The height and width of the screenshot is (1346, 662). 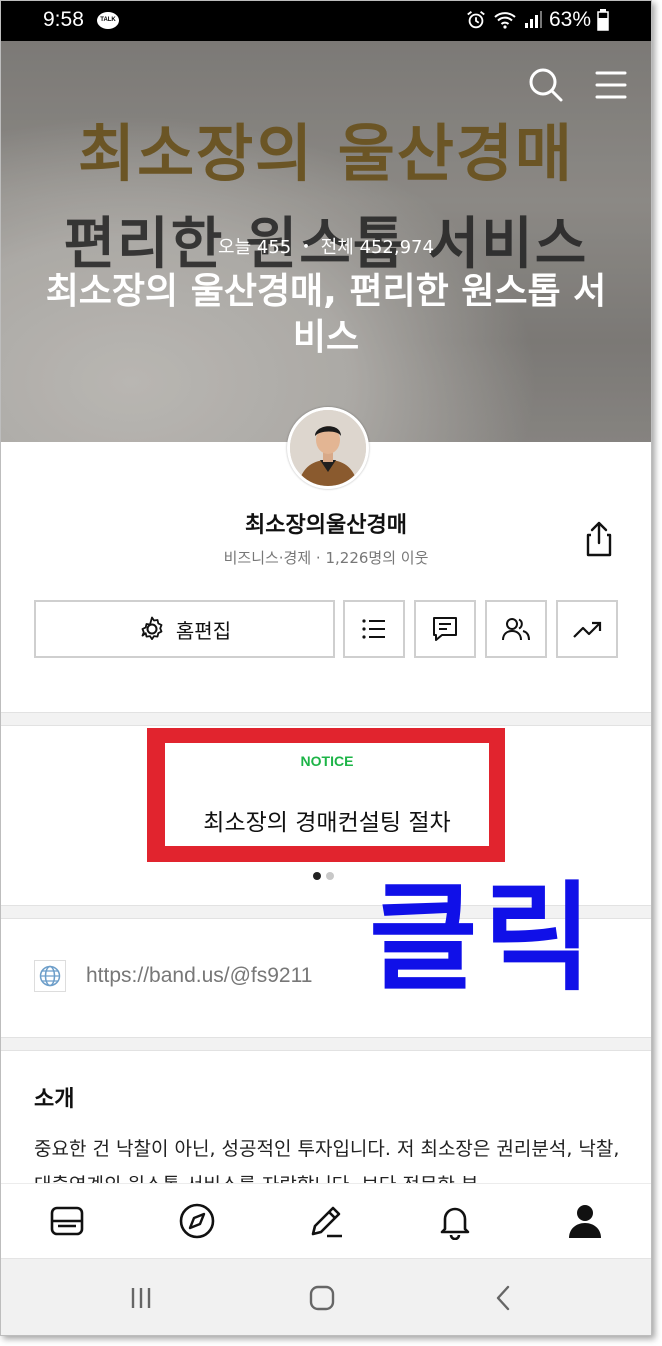 I want to click on external-link: https://band.us/@fs9211, so click(x=173, y=976).